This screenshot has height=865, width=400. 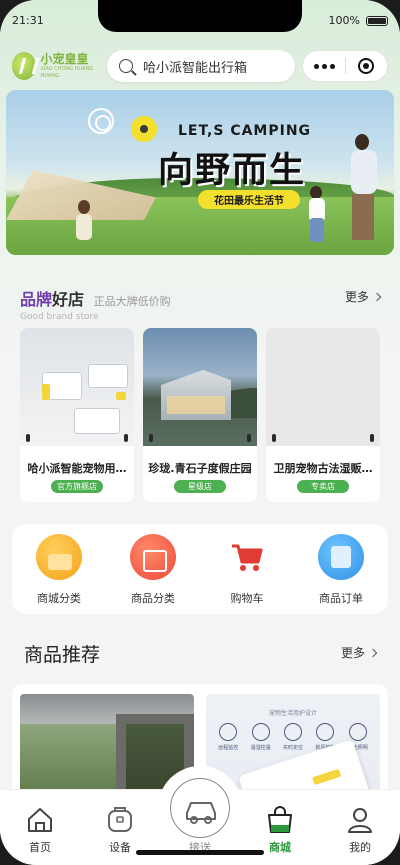 What do you see at coordinates (153, 557) in the screenshot?
I see `product-category-icon` at bounding box center [153, 557].